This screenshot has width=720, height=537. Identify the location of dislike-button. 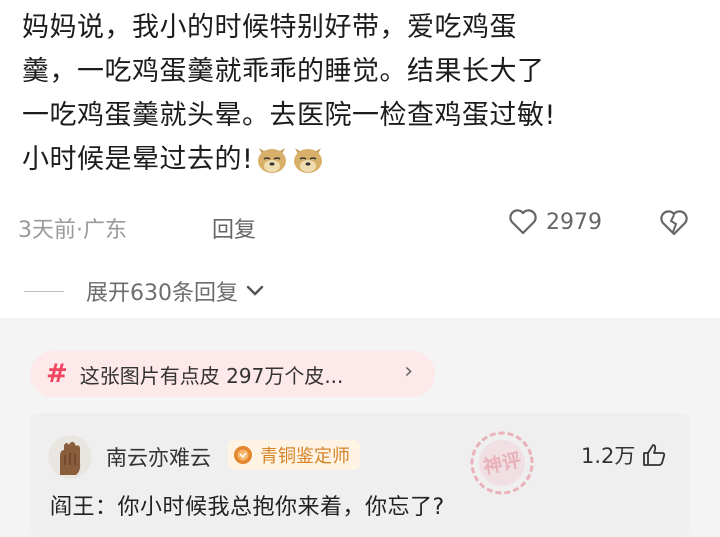
(674, 226).